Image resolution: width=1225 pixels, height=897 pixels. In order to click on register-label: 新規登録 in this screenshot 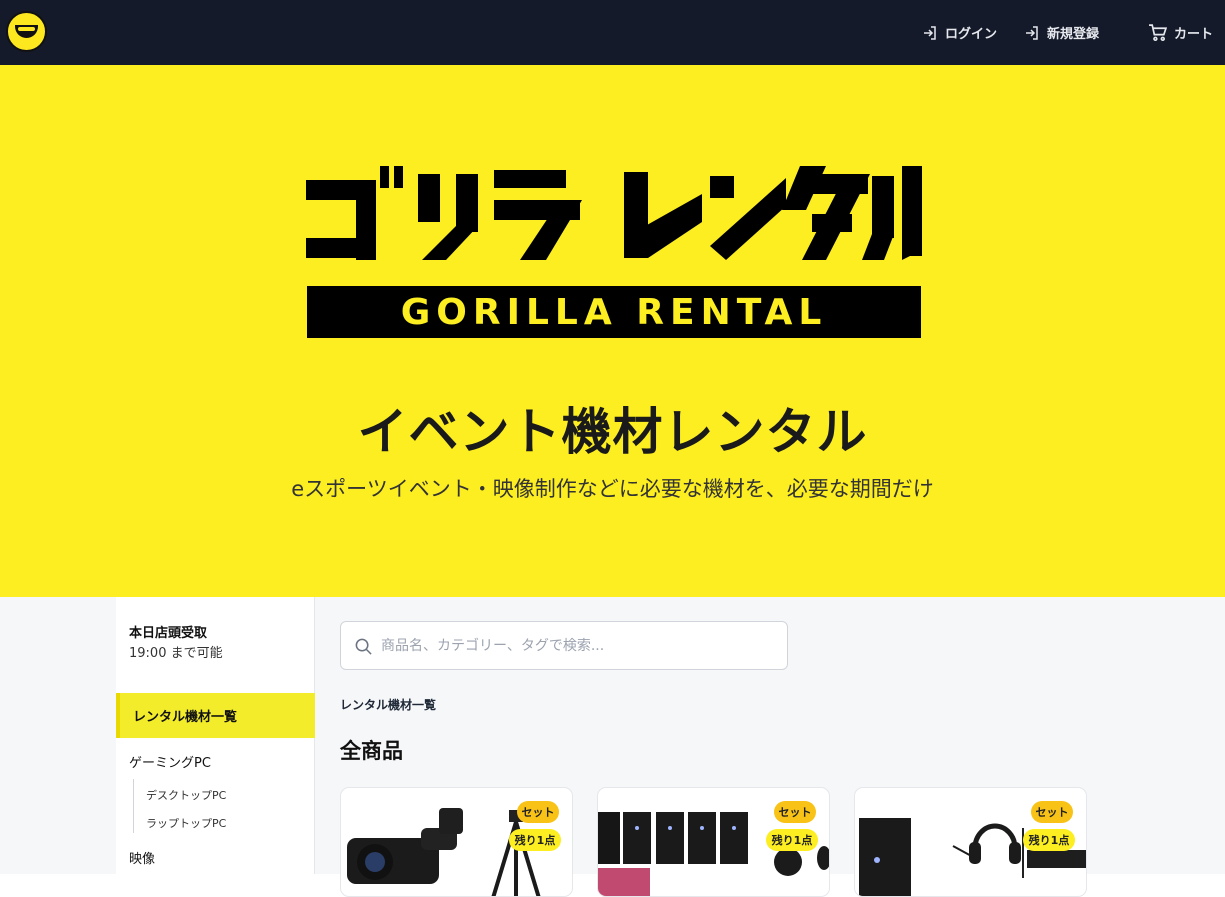, I will do `click(1073, 34)`.